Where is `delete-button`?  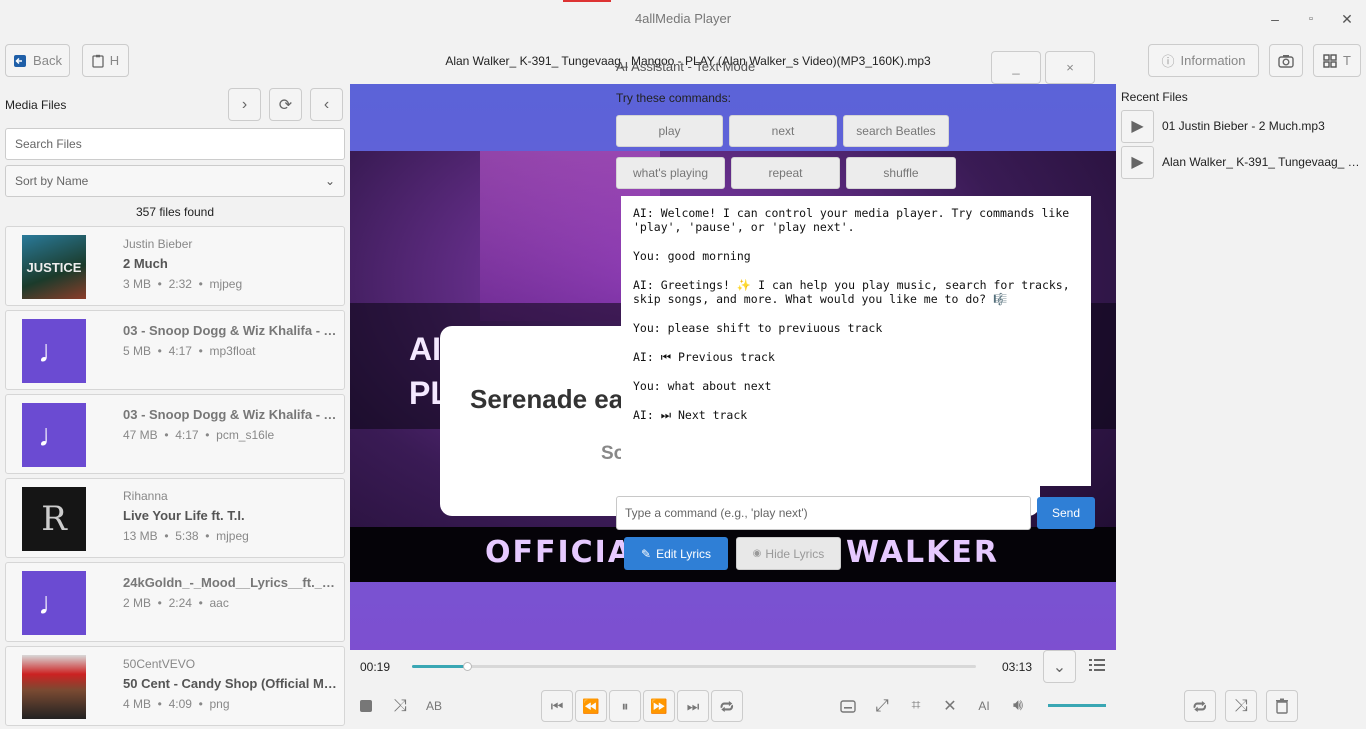
delete-button is located at coordinates (1282, 706).